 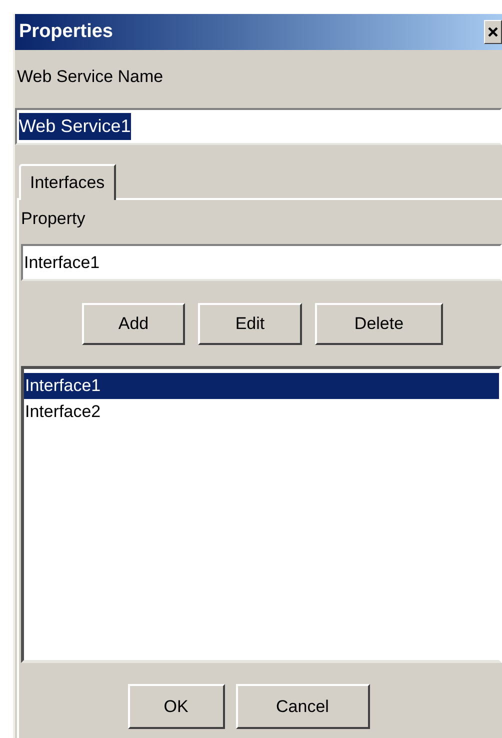 I want to click on action-button: Delete, so click(x=379, y=324).